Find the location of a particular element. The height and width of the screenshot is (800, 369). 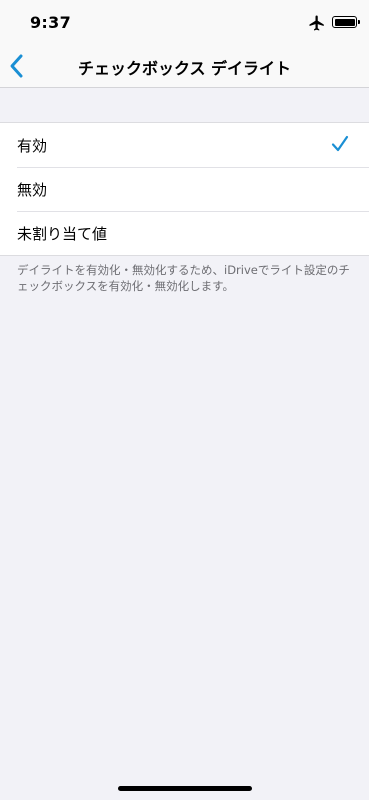

option-disabled: 無効 is located at coordinates (184, 189).